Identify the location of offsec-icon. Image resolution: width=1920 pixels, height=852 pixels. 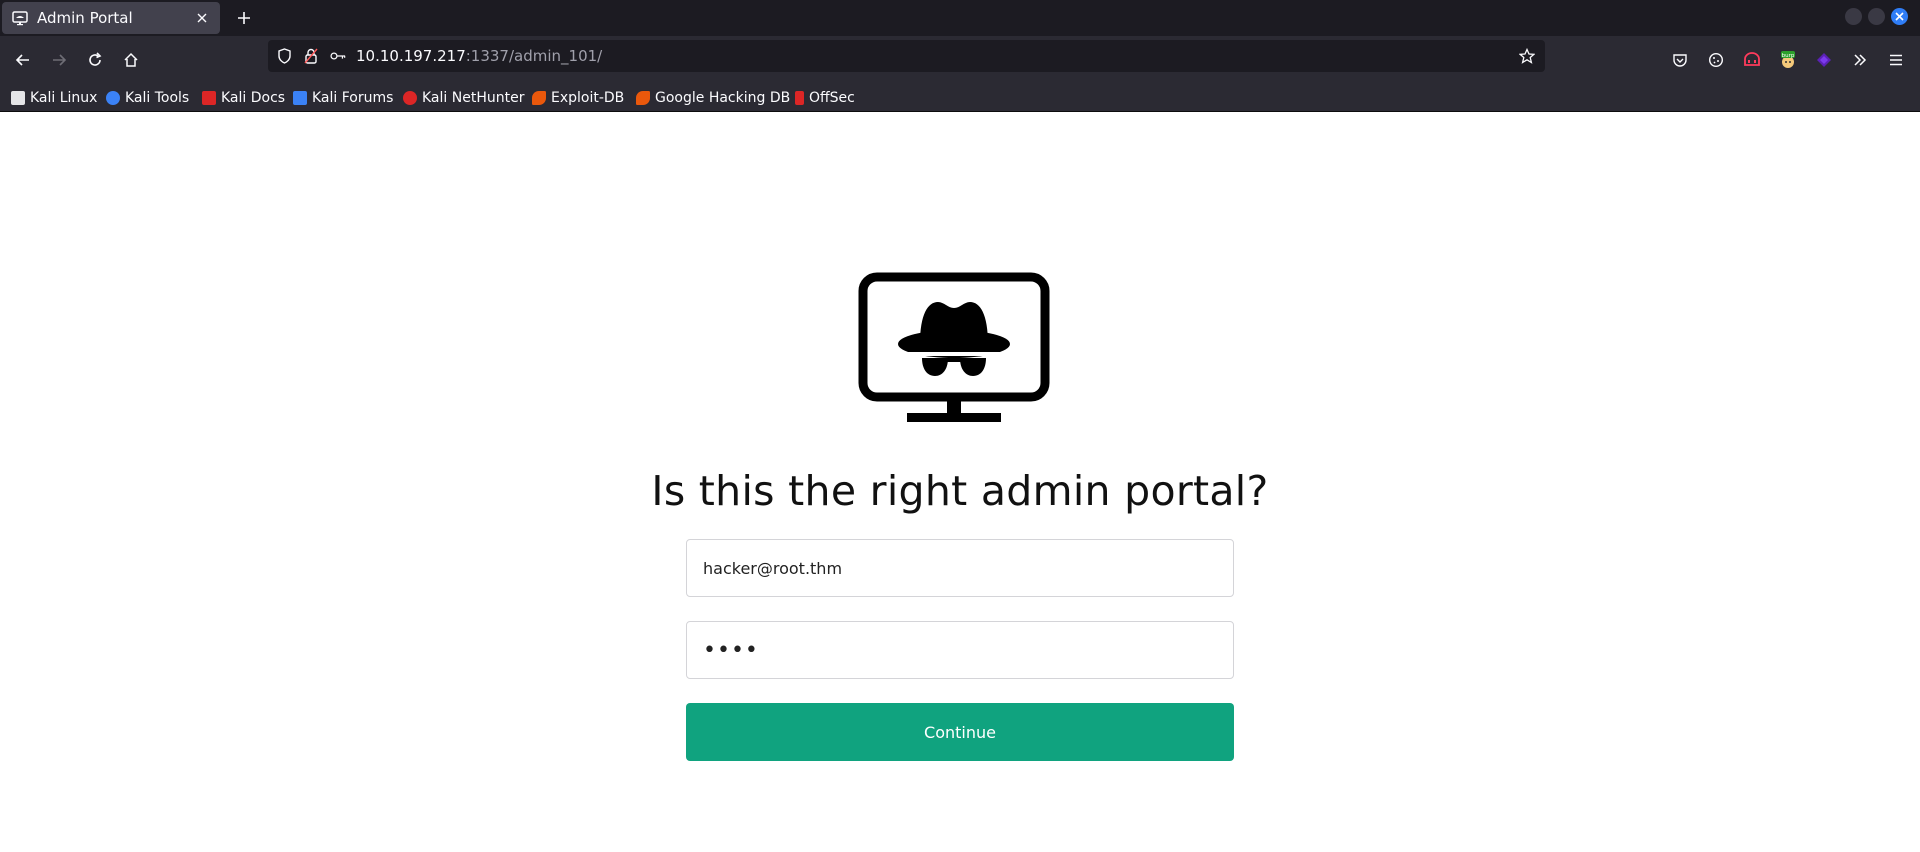
(799, 98).